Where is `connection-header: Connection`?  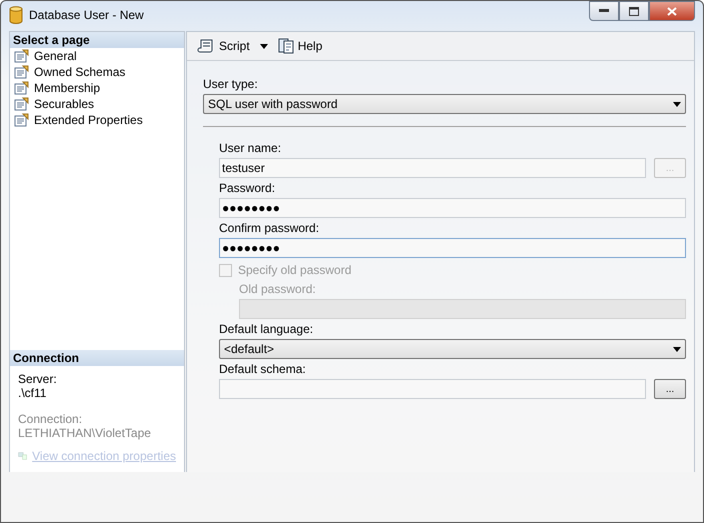 connection-header: Connection is located at coordinates (97, 358).